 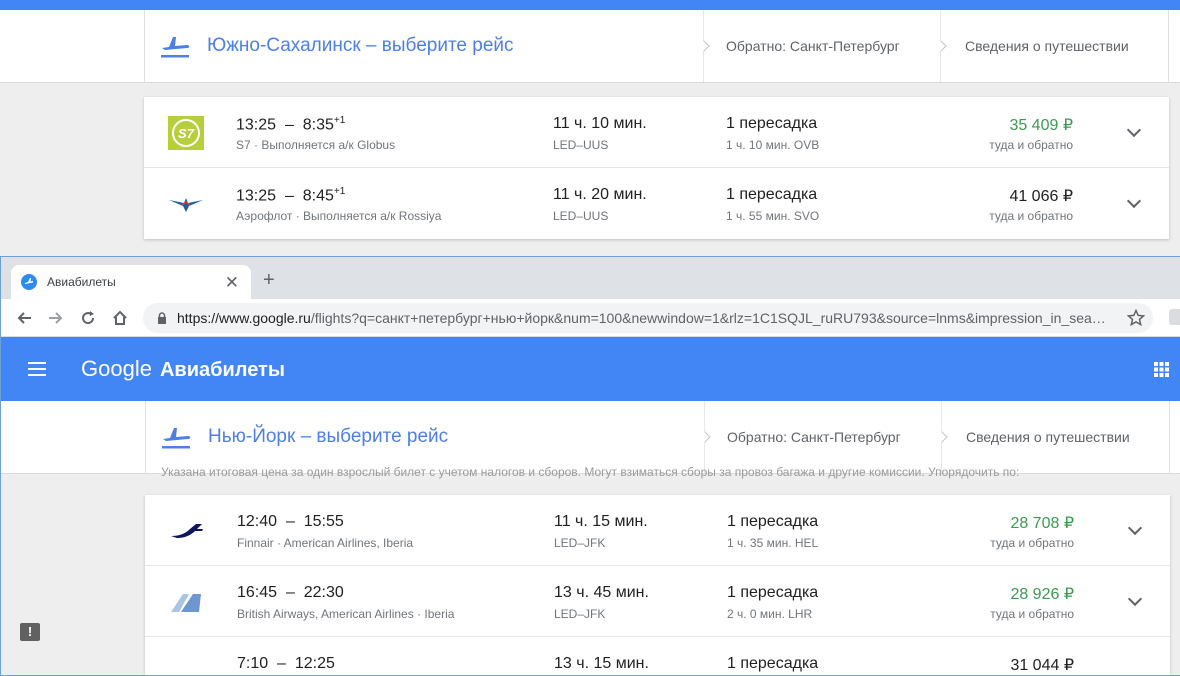 I want to click on flight-layover: 1 ч. 10 мин. OVB, so click(x=773, y=145).